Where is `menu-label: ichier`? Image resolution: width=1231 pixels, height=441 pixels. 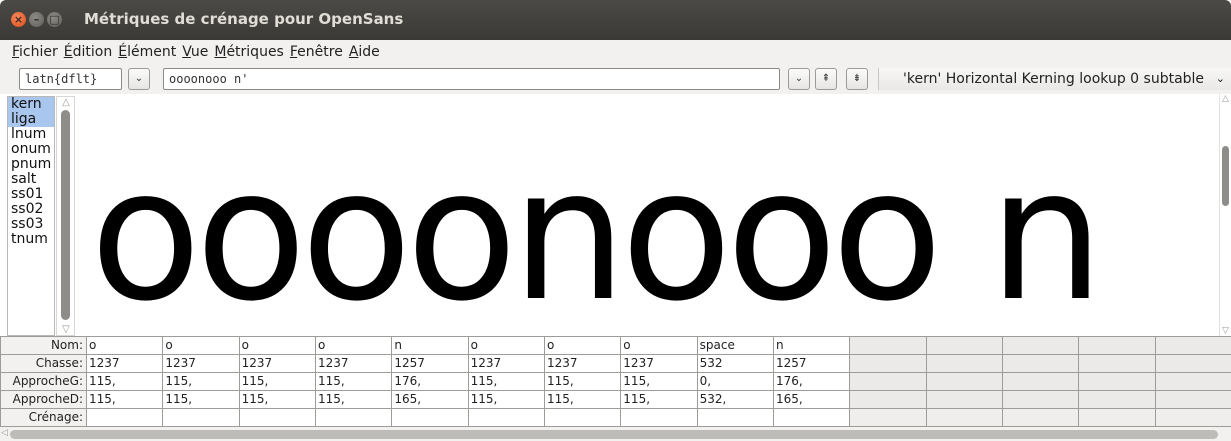 menu-label: ichier is located at coordinates (38, 52).